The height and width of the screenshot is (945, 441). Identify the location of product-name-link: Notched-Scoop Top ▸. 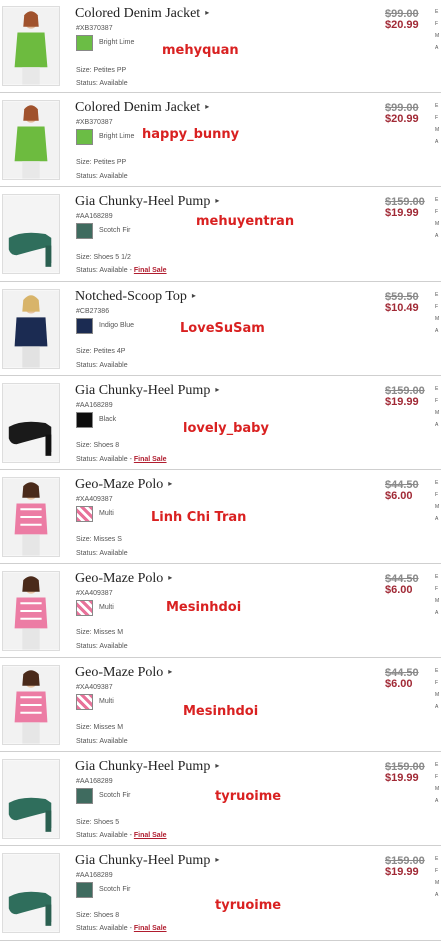
(135, 297).